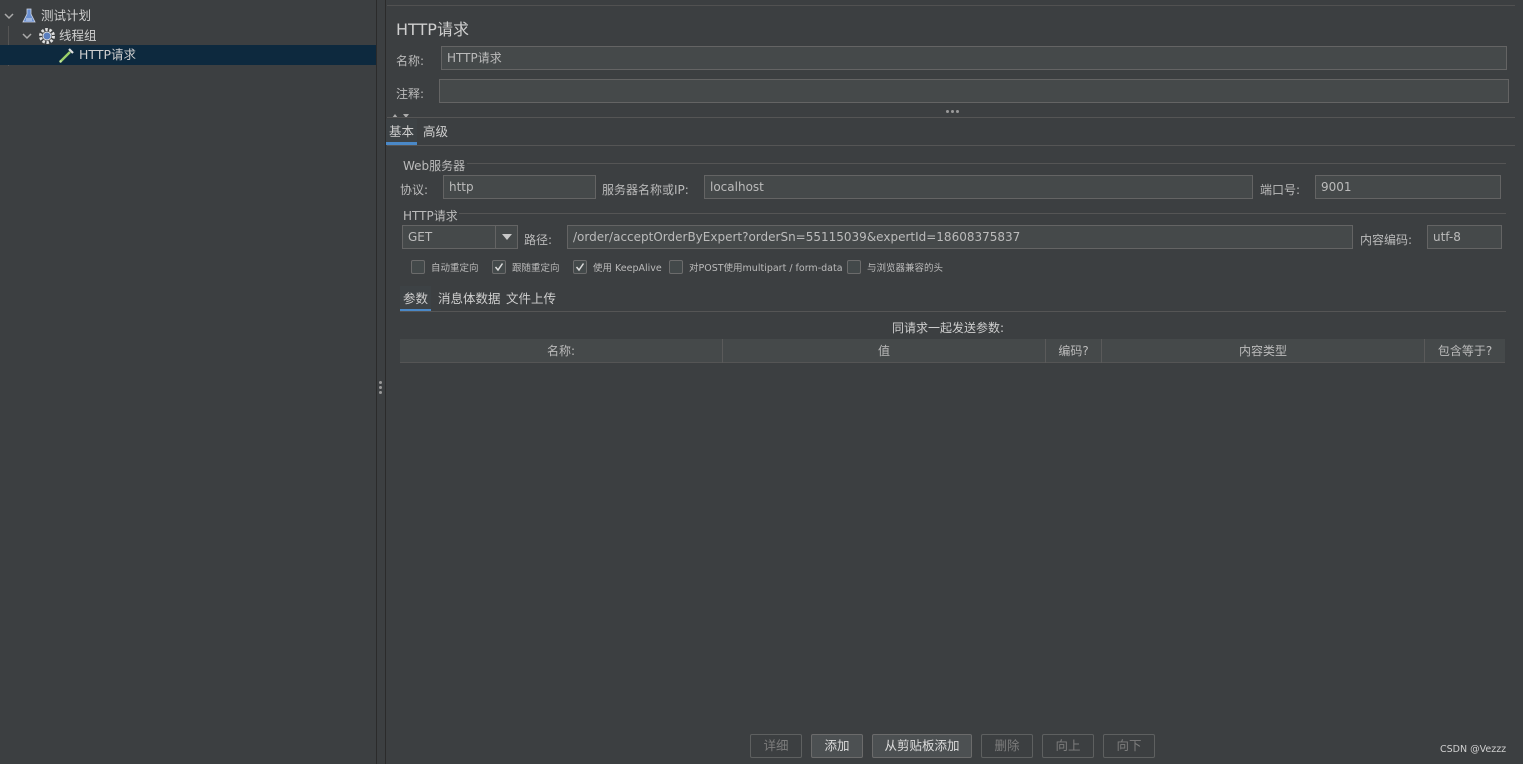 Image resolution: width=1523 pixels, height=764 pixels. Describe the element at coordinates (837, 746) in the screenshot. I see `add-button: 添加` at that location.